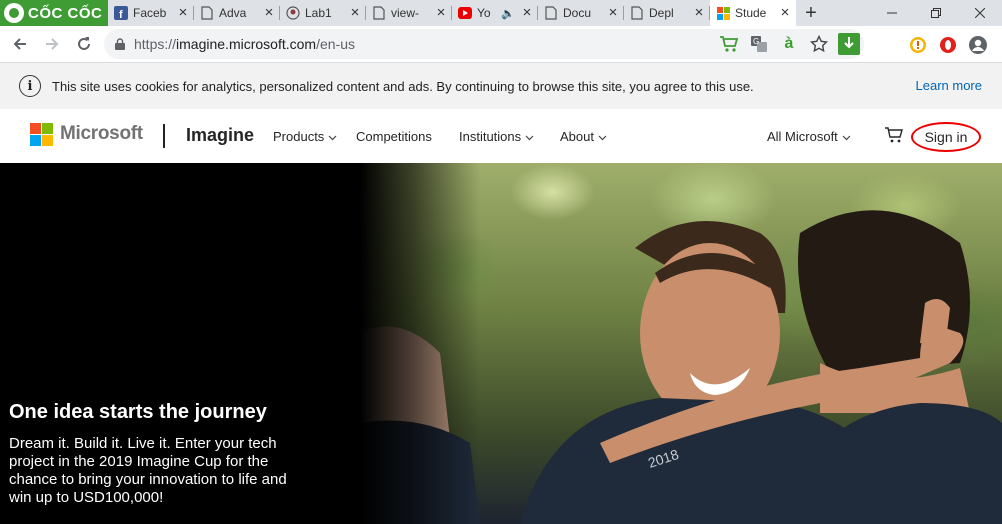  What do you see at coordinates (894, 135) in the screenshot?
I see `cart-icon` at bounding box center [894, 135].